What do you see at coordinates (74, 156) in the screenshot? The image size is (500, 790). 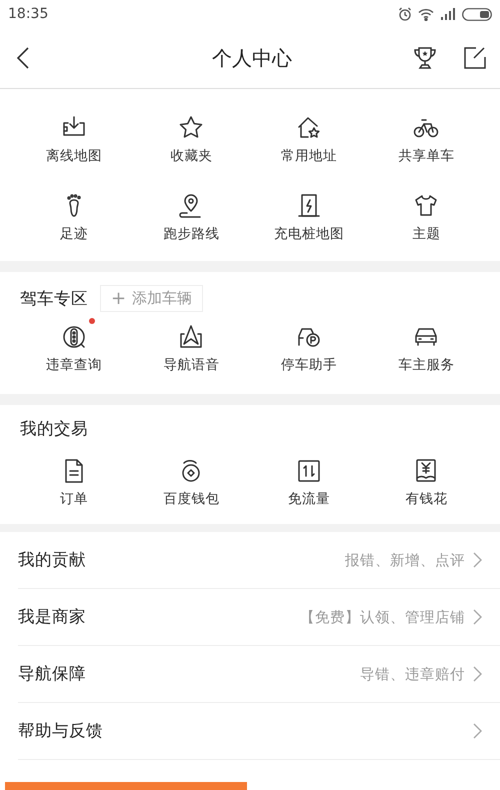 I see `item-label: 离线地图` at bounding box center [74, 156].